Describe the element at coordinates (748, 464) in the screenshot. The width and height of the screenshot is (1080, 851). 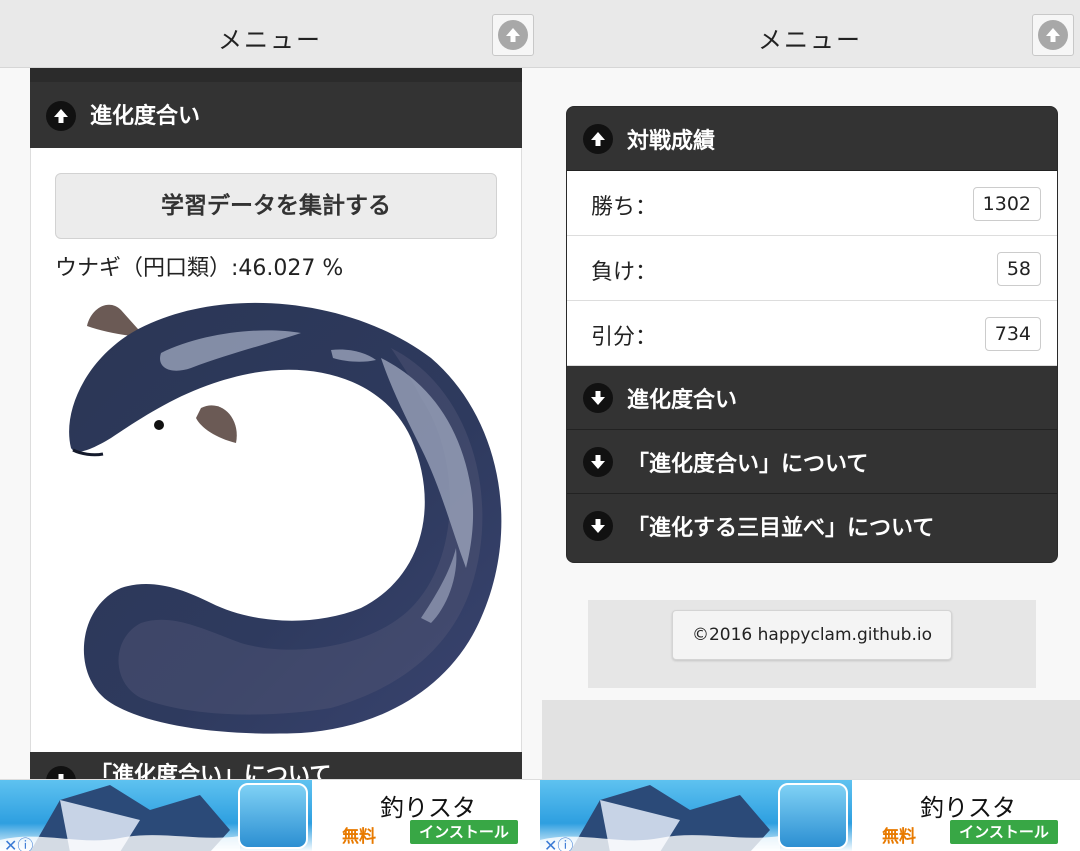
I see `accordion-label: 「進化度合い」について` at that location.